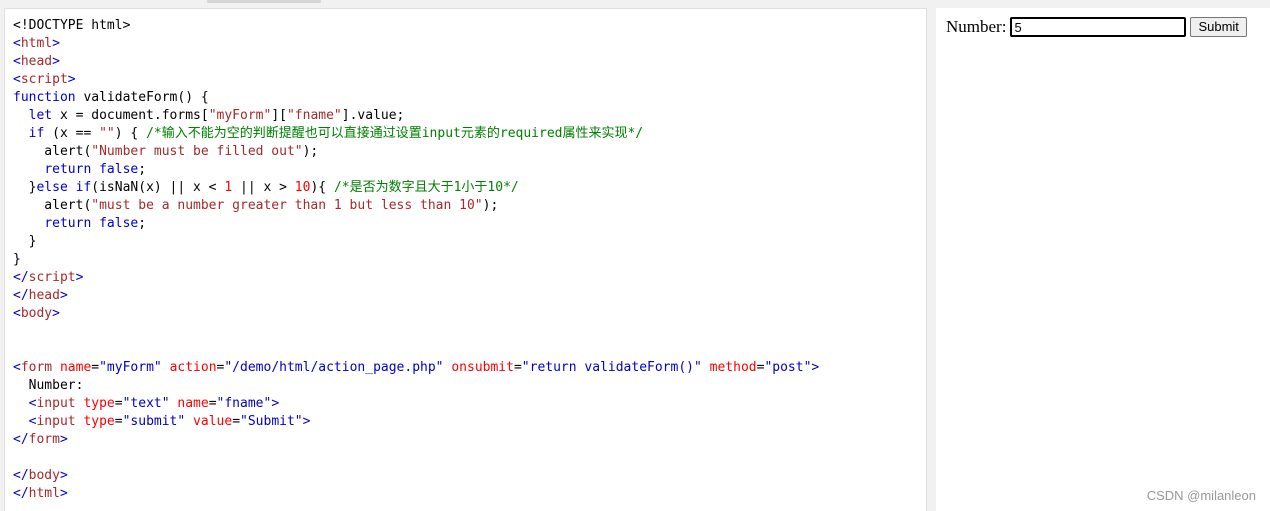 The width and height of the screenshot is (1270, 511). I want to click on code-token: validateForm() {, so click(142, 97).